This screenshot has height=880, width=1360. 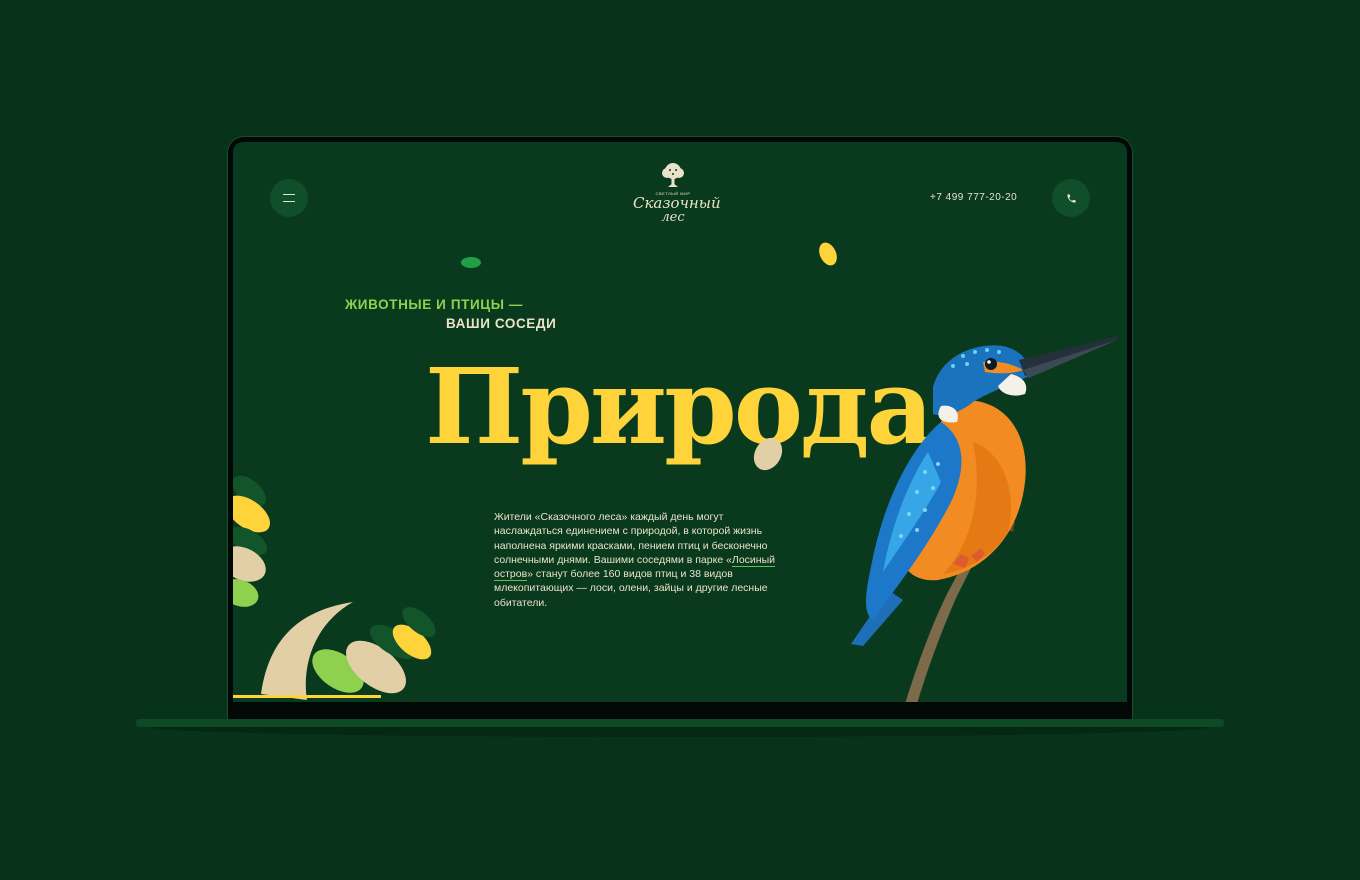 What do you see at coordinates (680, 732) in the screenshot?
I see `laptop-base-shadow` at bounding box center [680, 732].